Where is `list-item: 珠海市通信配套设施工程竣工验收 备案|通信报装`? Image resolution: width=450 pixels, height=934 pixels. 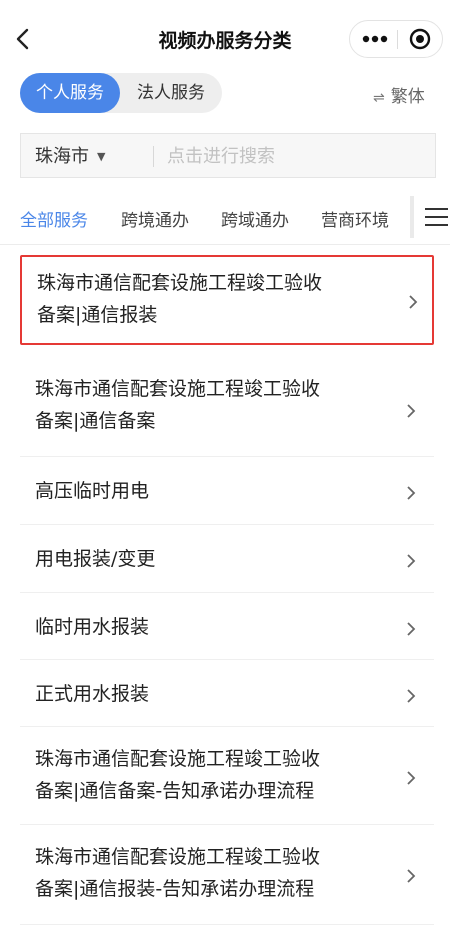 list-item: 珠海市通信配套设施工程竣工验收 备案|通信报装 is located at coordinates (227, 300).